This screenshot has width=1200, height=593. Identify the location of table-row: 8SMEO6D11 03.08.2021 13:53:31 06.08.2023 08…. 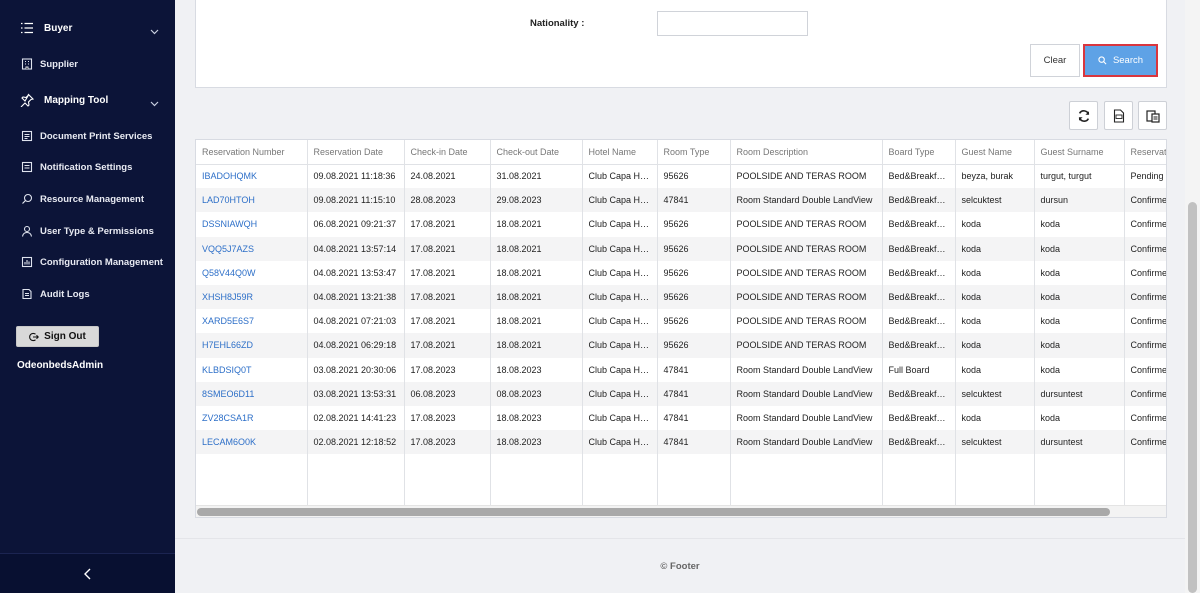
(681, 393).